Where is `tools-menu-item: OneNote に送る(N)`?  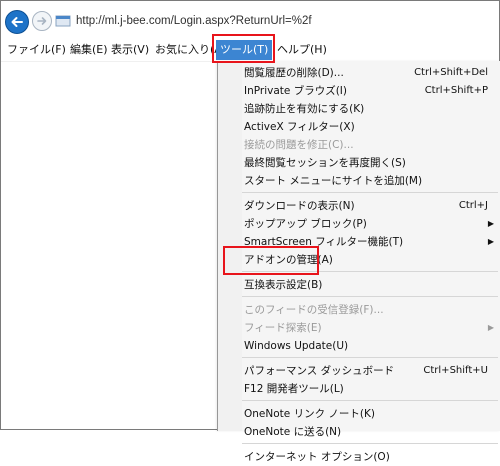
tools-menu-item: OneNote に送る(N) is located at coordinates (371, 432).